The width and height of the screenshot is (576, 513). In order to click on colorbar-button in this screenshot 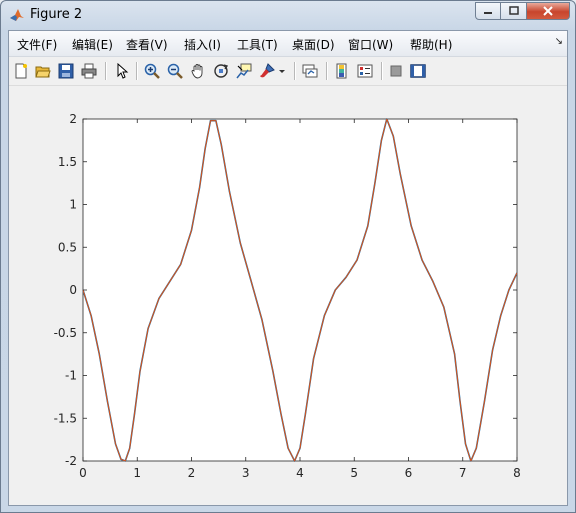, I will do `click(342, 71)`.